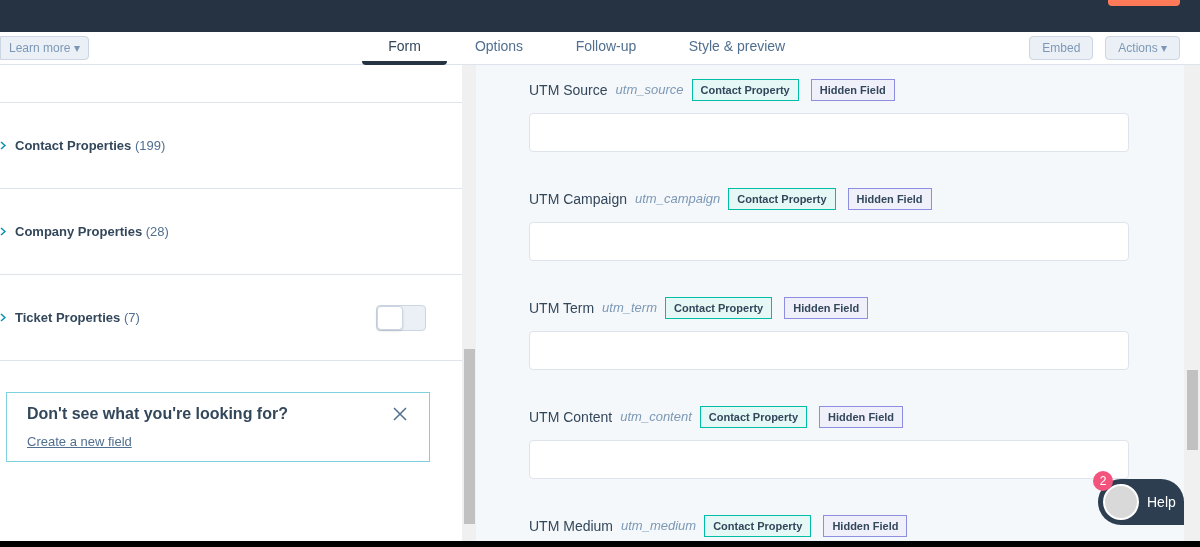  I want to click on create-field-link: Create a new field, so click(79, 442).